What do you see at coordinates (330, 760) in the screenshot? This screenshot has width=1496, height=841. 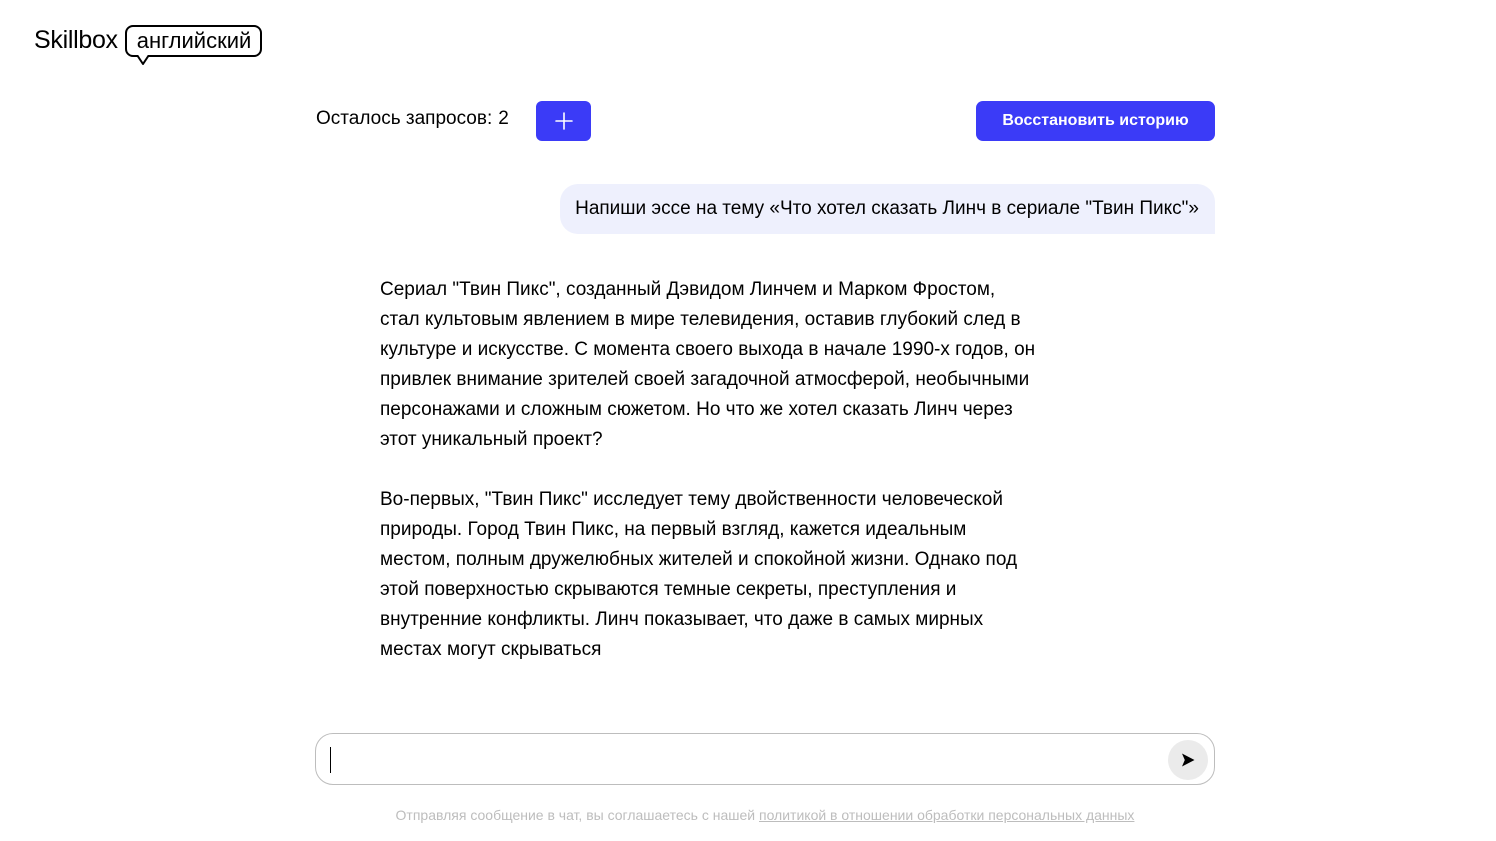 I see `text-caret` at bounding box center [330, 760].